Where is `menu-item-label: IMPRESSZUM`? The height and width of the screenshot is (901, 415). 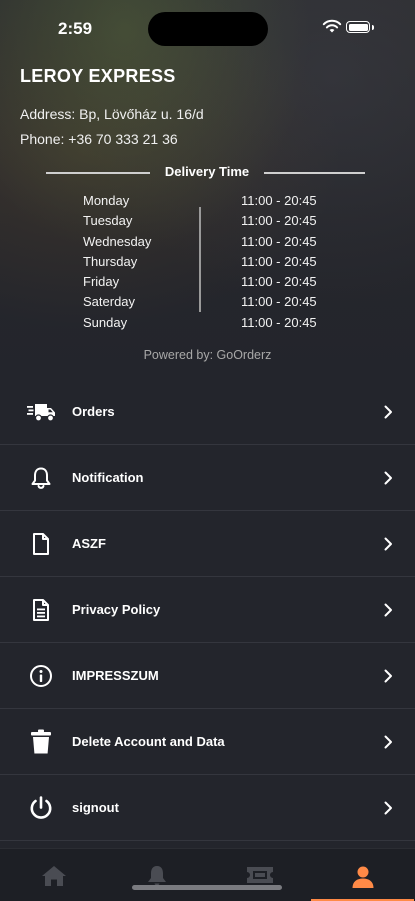 menu-item-label: IMPRESSZUM is located at coordinates (115, 675).